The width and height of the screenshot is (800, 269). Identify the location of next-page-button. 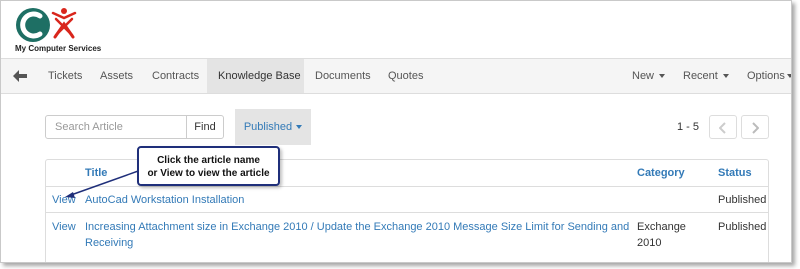
(755, 127).